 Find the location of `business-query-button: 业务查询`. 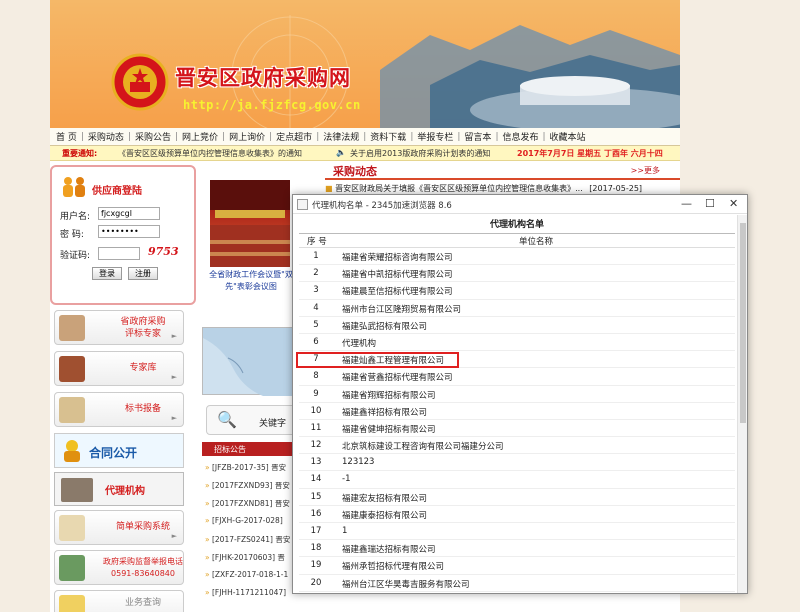

business-query-button: 业务查询 is located at coordinates (119, 601).